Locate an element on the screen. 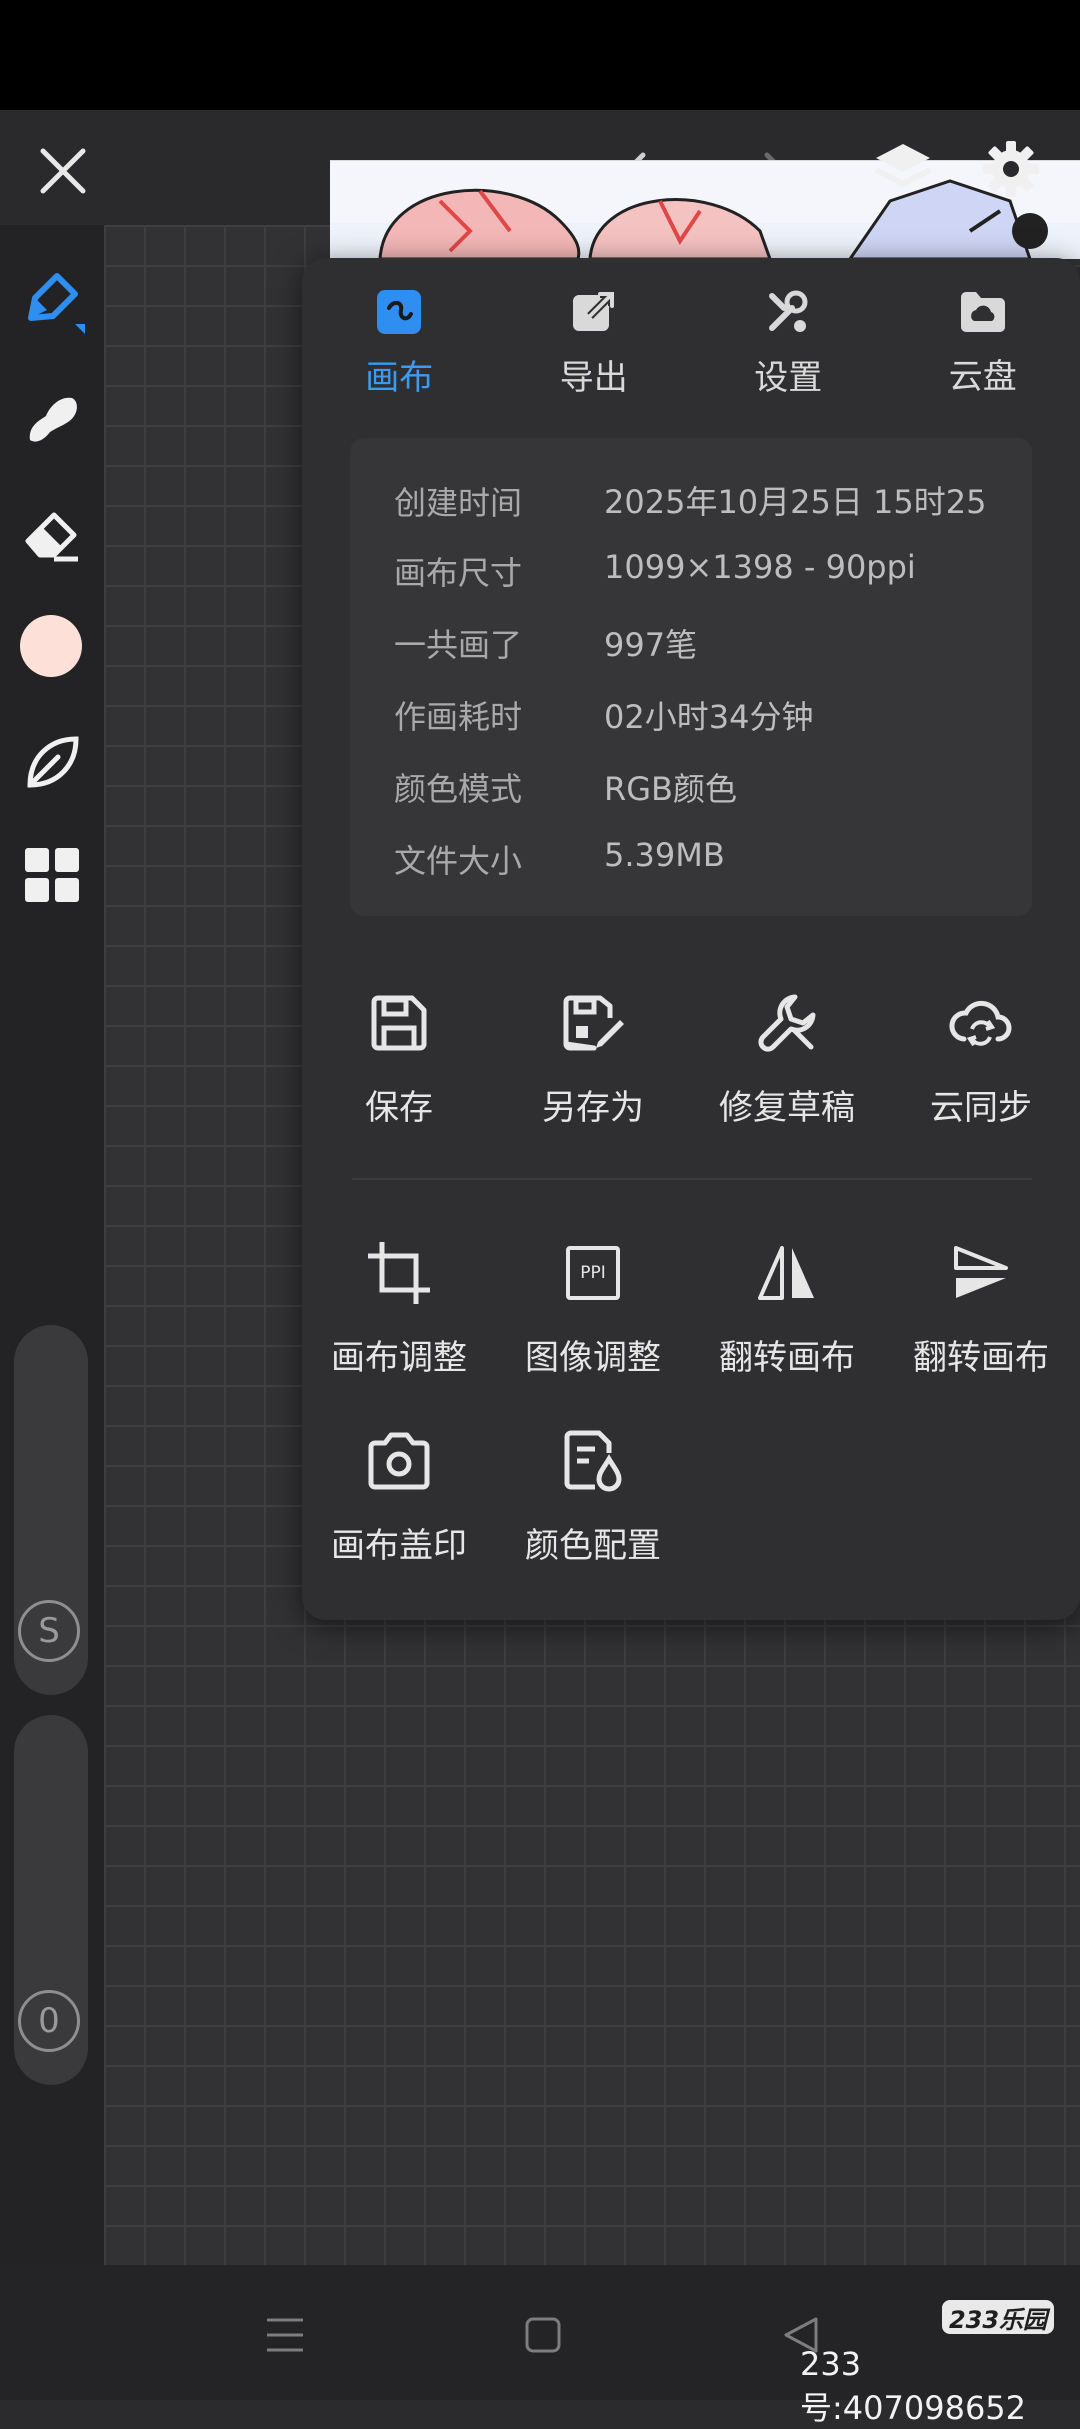  canvas-icon is located at coordinates (399, 312).